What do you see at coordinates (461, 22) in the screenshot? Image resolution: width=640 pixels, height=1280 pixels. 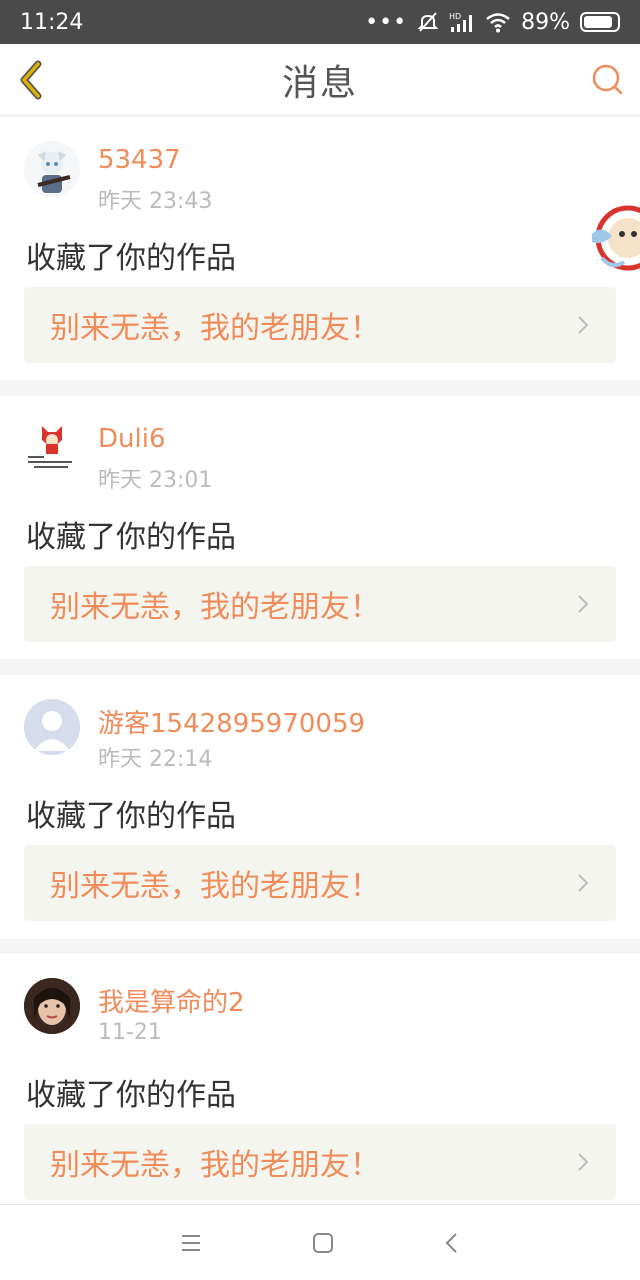 I see `signal-icon: HD` at bounding box center [461, 22].